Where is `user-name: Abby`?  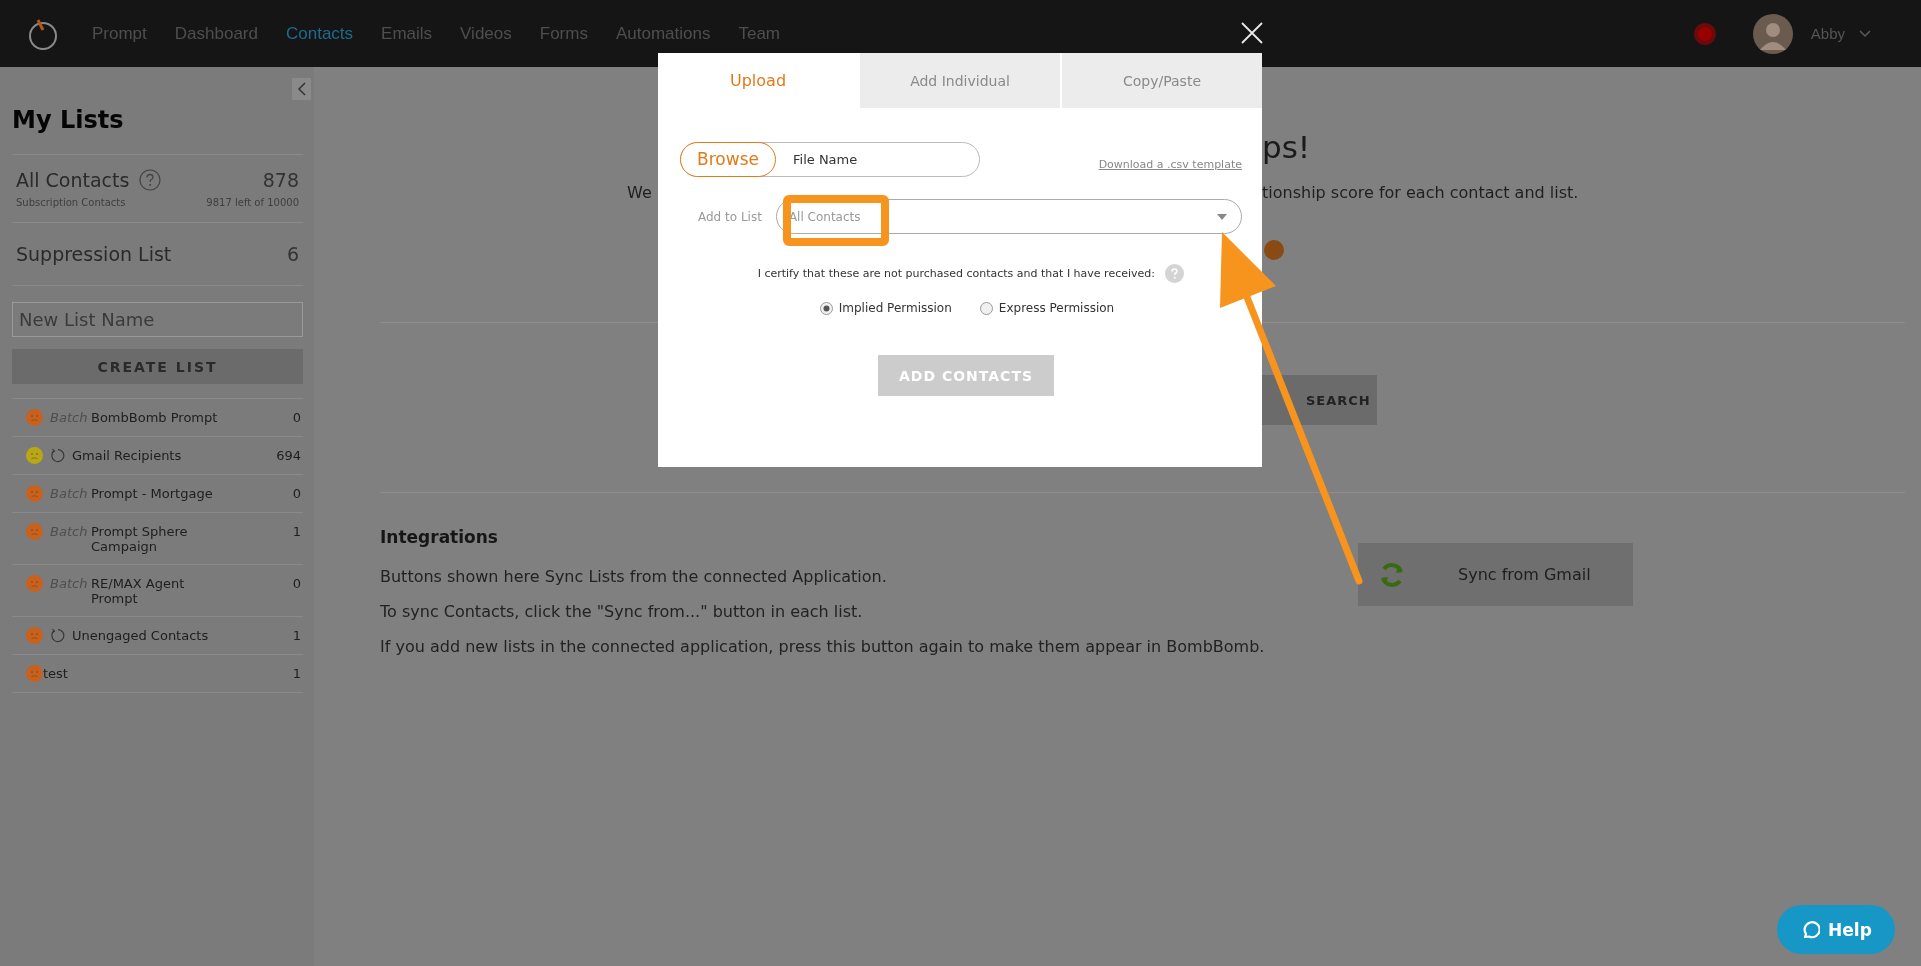
user-name: Abby is located at coordinates (1827, 33).